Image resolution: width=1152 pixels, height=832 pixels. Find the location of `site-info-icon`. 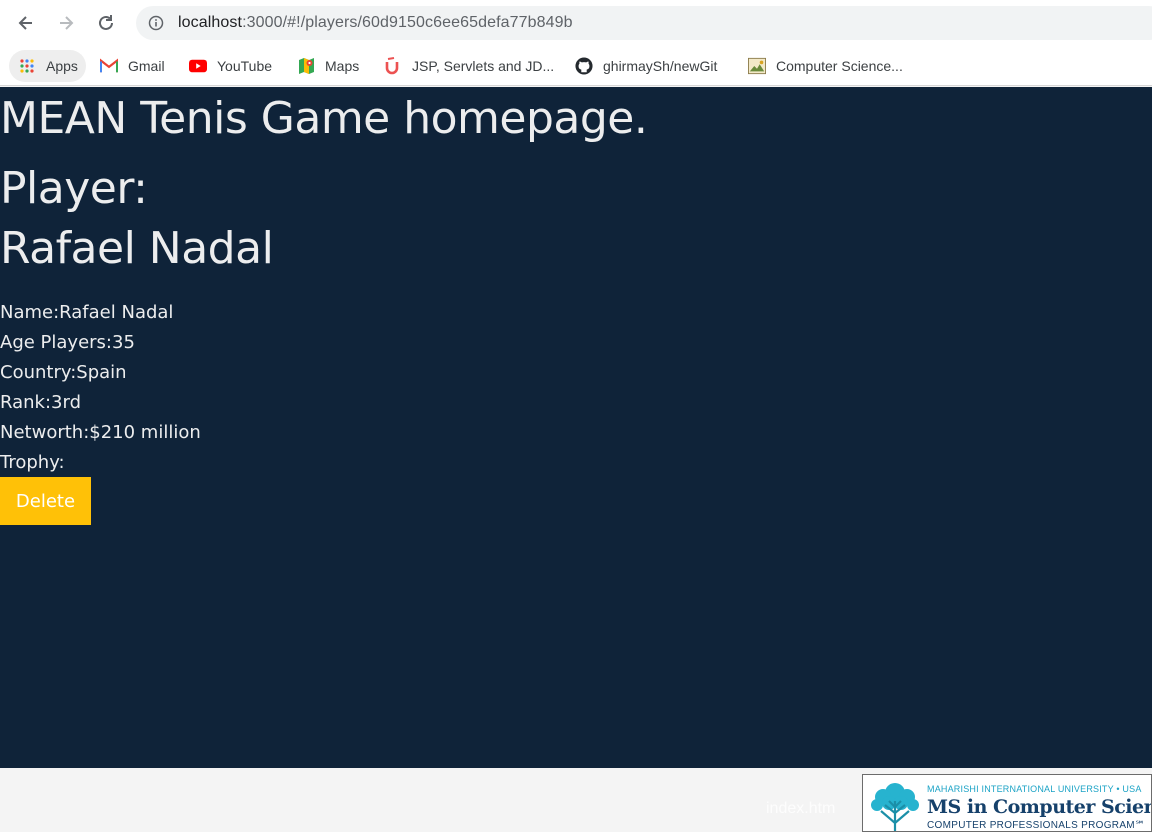

site-info-icon is located at coordinates (156, 23).